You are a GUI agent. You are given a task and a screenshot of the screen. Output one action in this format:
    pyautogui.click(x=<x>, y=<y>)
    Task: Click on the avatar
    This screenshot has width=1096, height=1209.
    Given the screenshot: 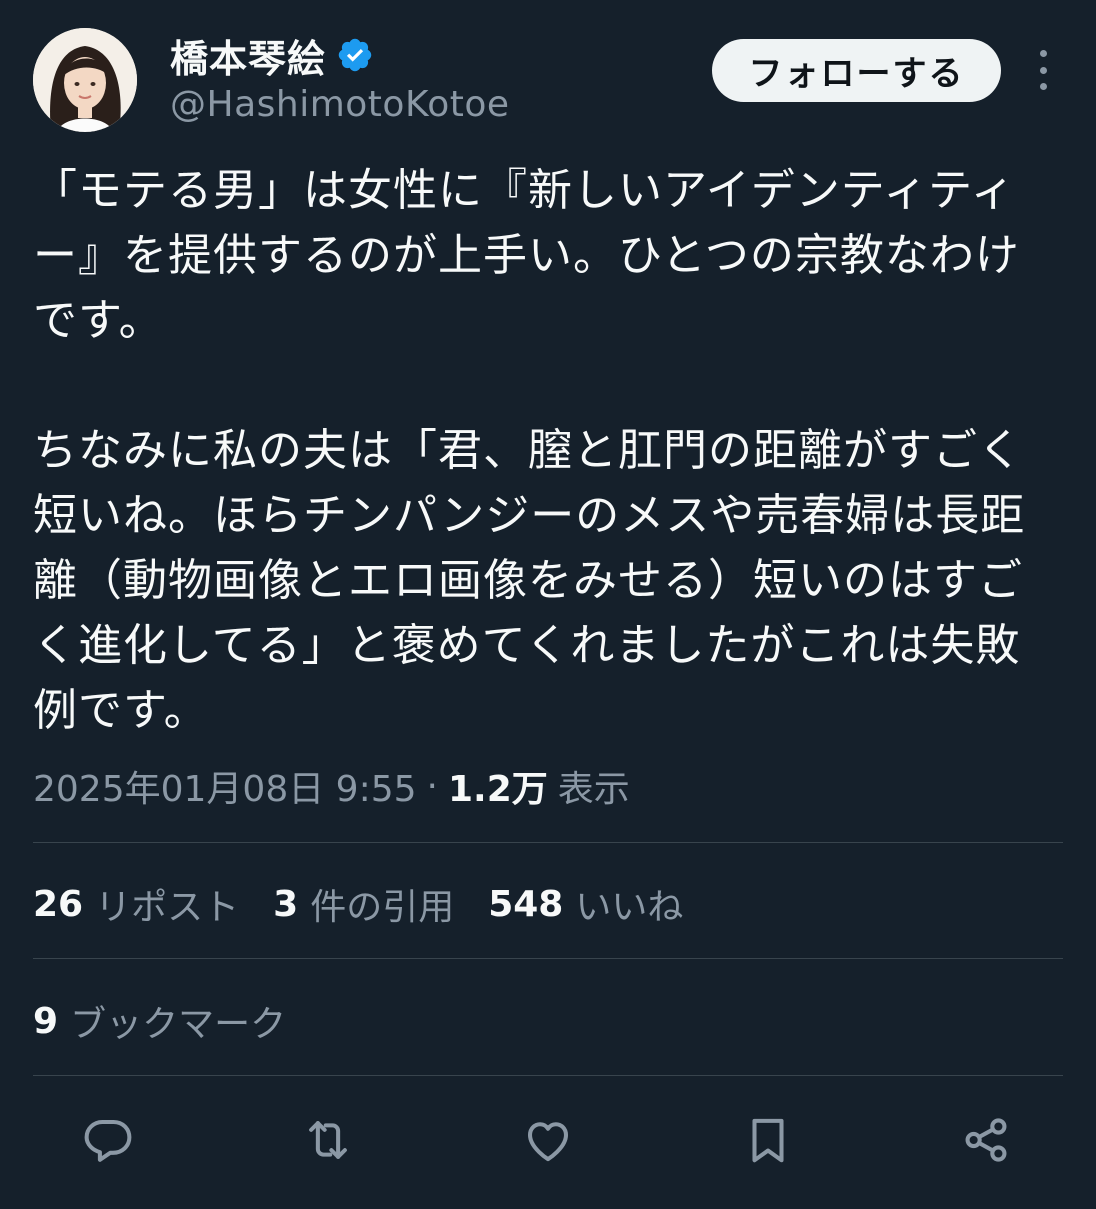 What is the action you would take?
    pyautogui.click(x=85, y=80)
    